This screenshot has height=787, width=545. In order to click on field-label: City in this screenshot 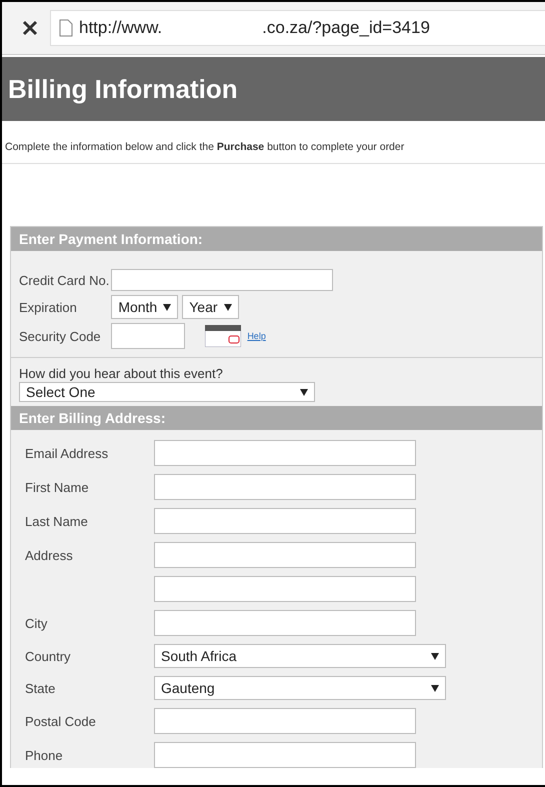, I will do `click(36, 623)`.